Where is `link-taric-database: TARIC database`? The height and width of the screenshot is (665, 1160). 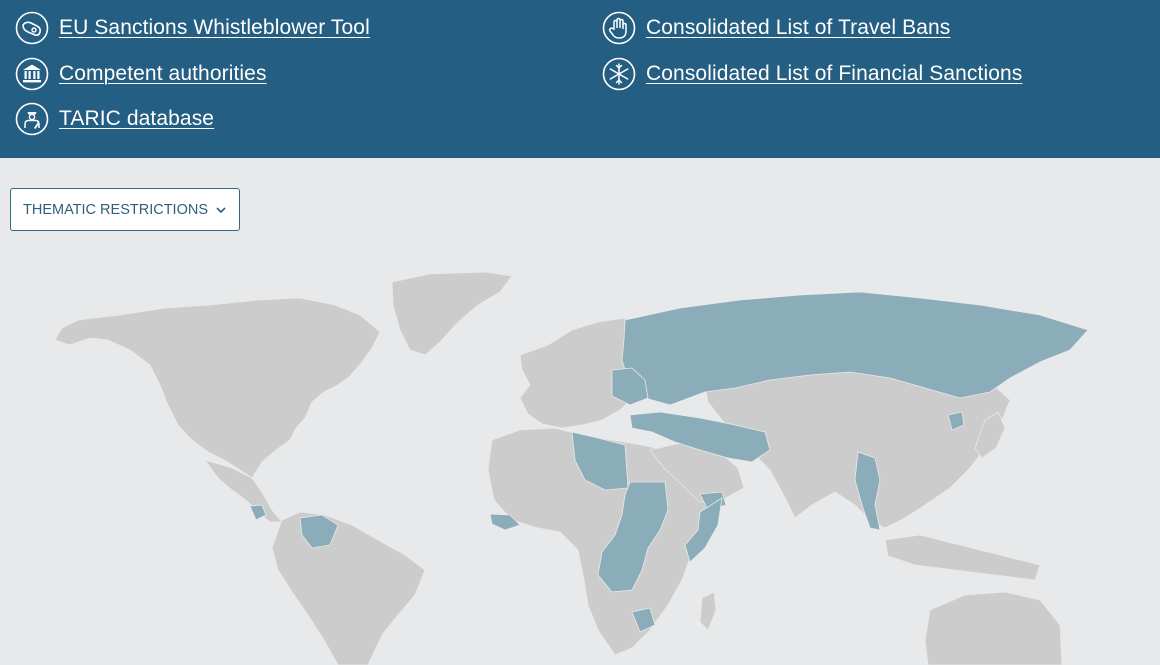 link-taric-database: TARIC database is located at coordinates (114, 119).